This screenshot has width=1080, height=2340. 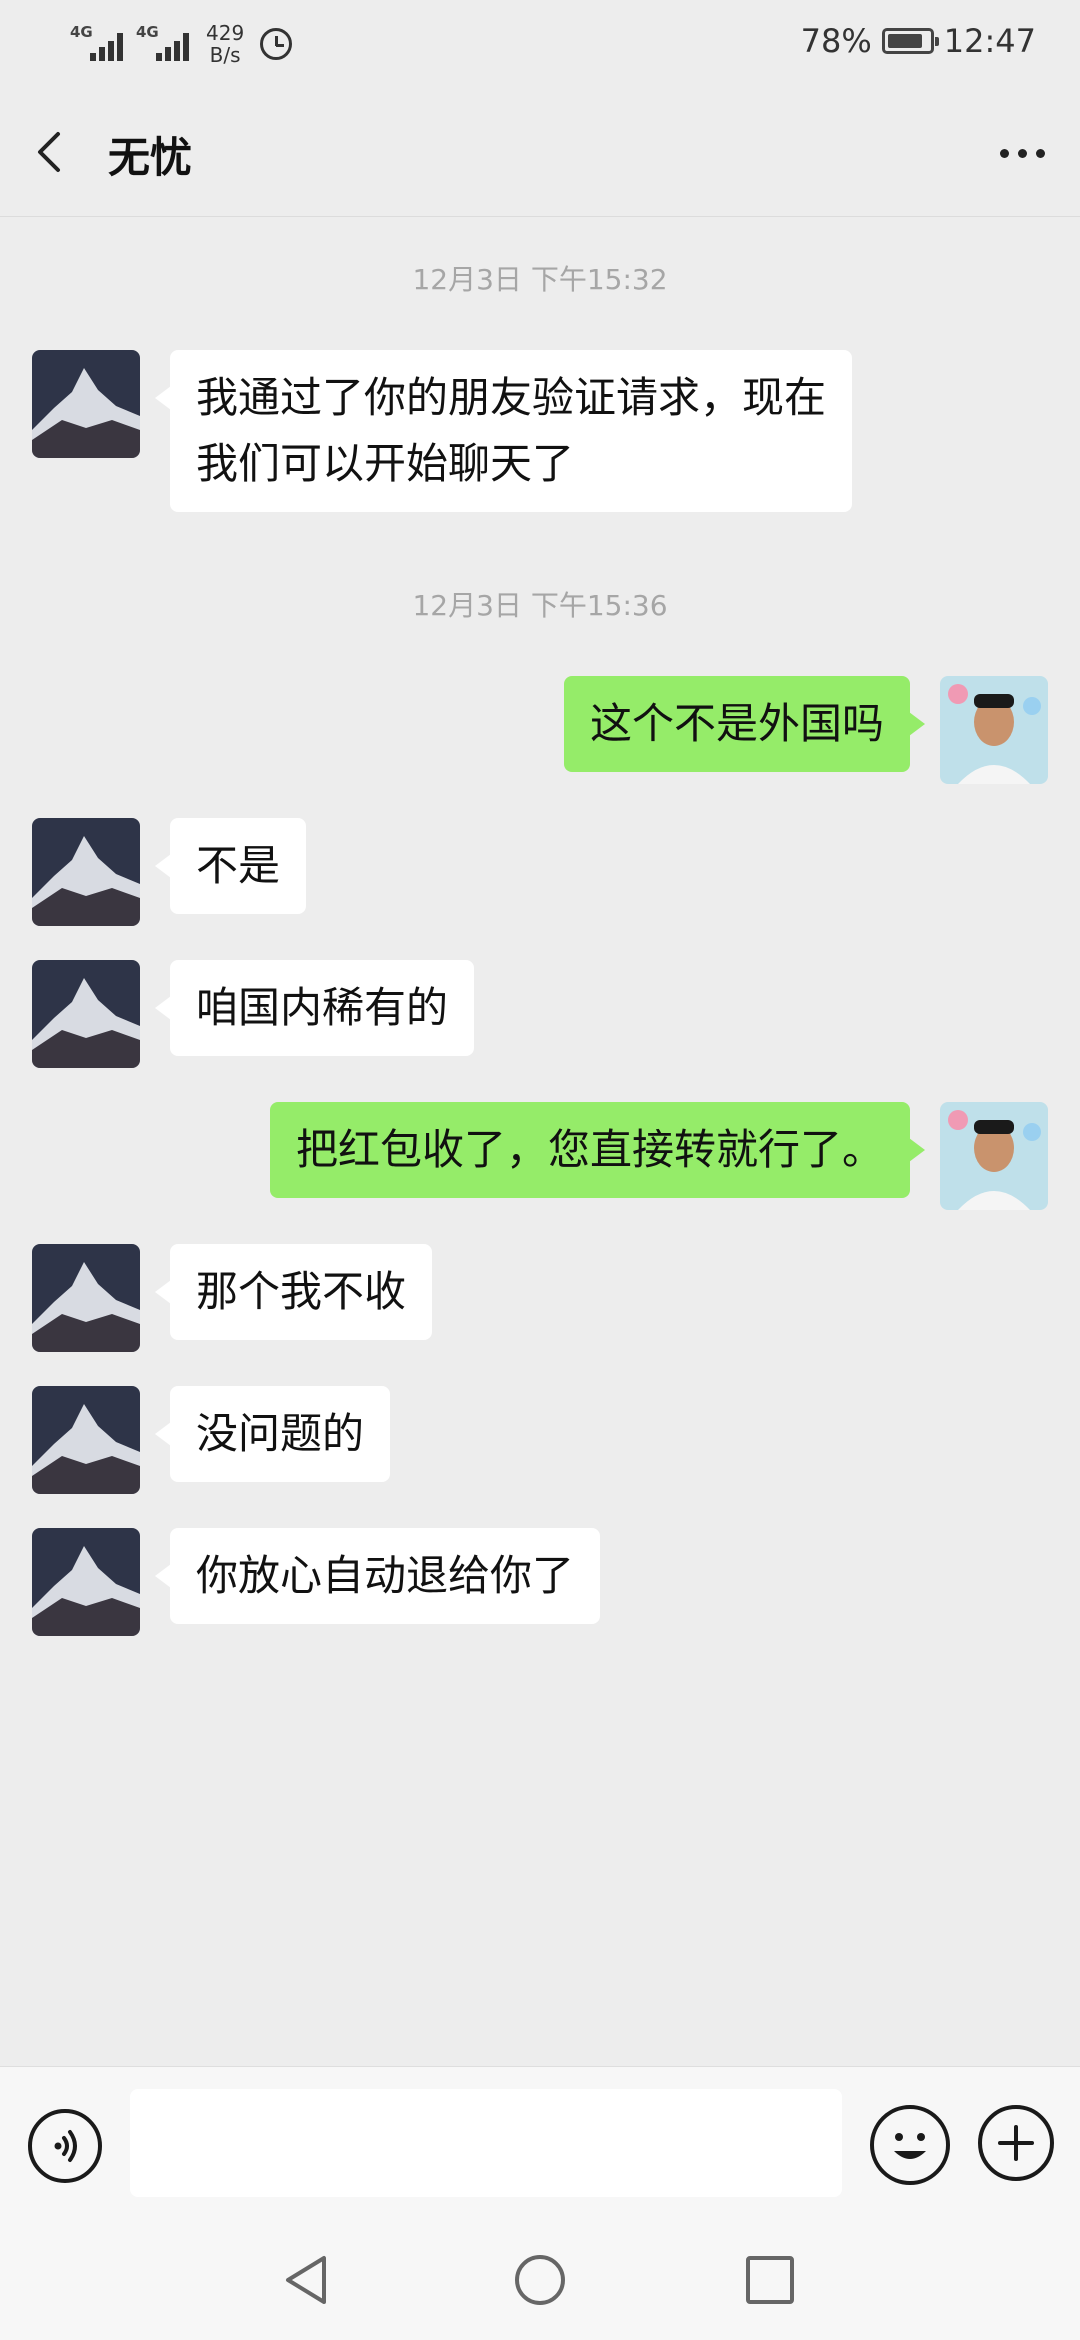 What do you see at coordinates (486, 2143) in the screenshot?
I see `message-input` at bounding box center [486, 2143].